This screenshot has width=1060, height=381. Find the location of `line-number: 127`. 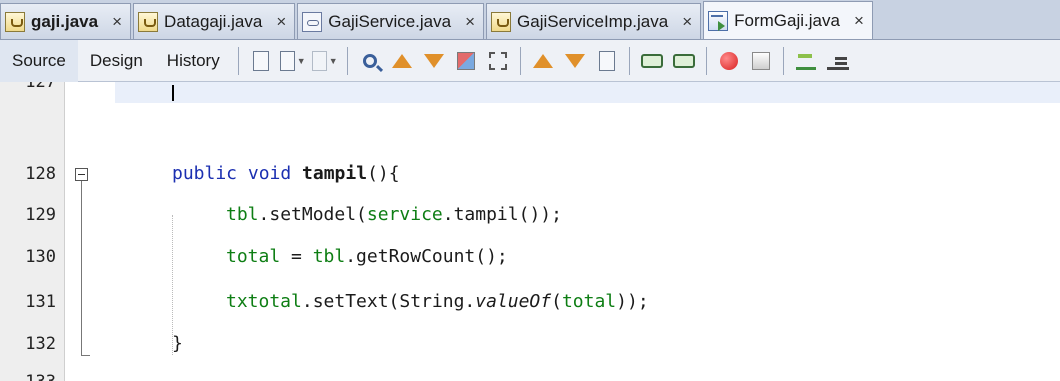

line-number: 127 is located at coordinates (40, 87).